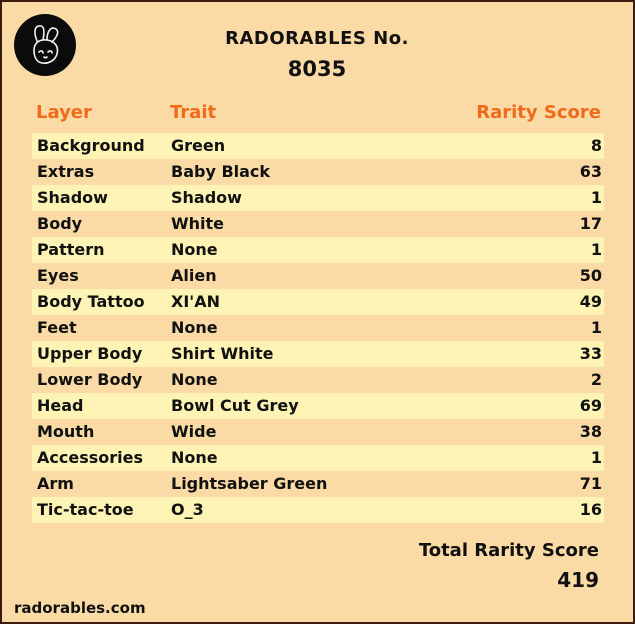 Image resolution: width=635 pixels, height=624 pixels. What do you see at coordinates (80, 608) in the screenshot?
I see `website-link: radorables.com` at bounding box center [80, 608].